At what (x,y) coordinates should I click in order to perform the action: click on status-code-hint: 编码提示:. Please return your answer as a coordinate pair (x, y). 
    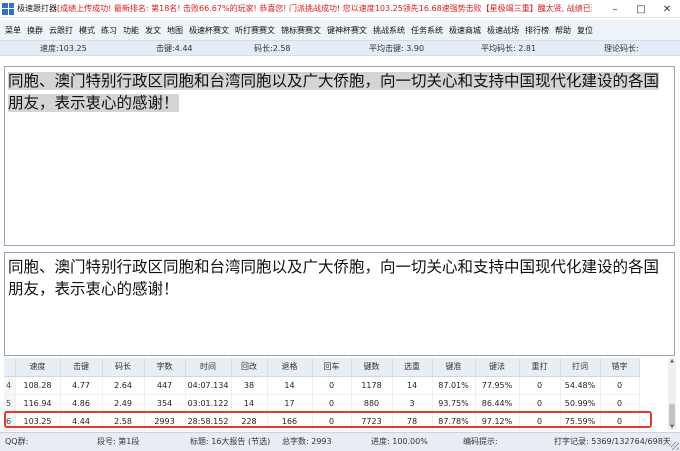
    Looking at the image, I should click on (480, 441).